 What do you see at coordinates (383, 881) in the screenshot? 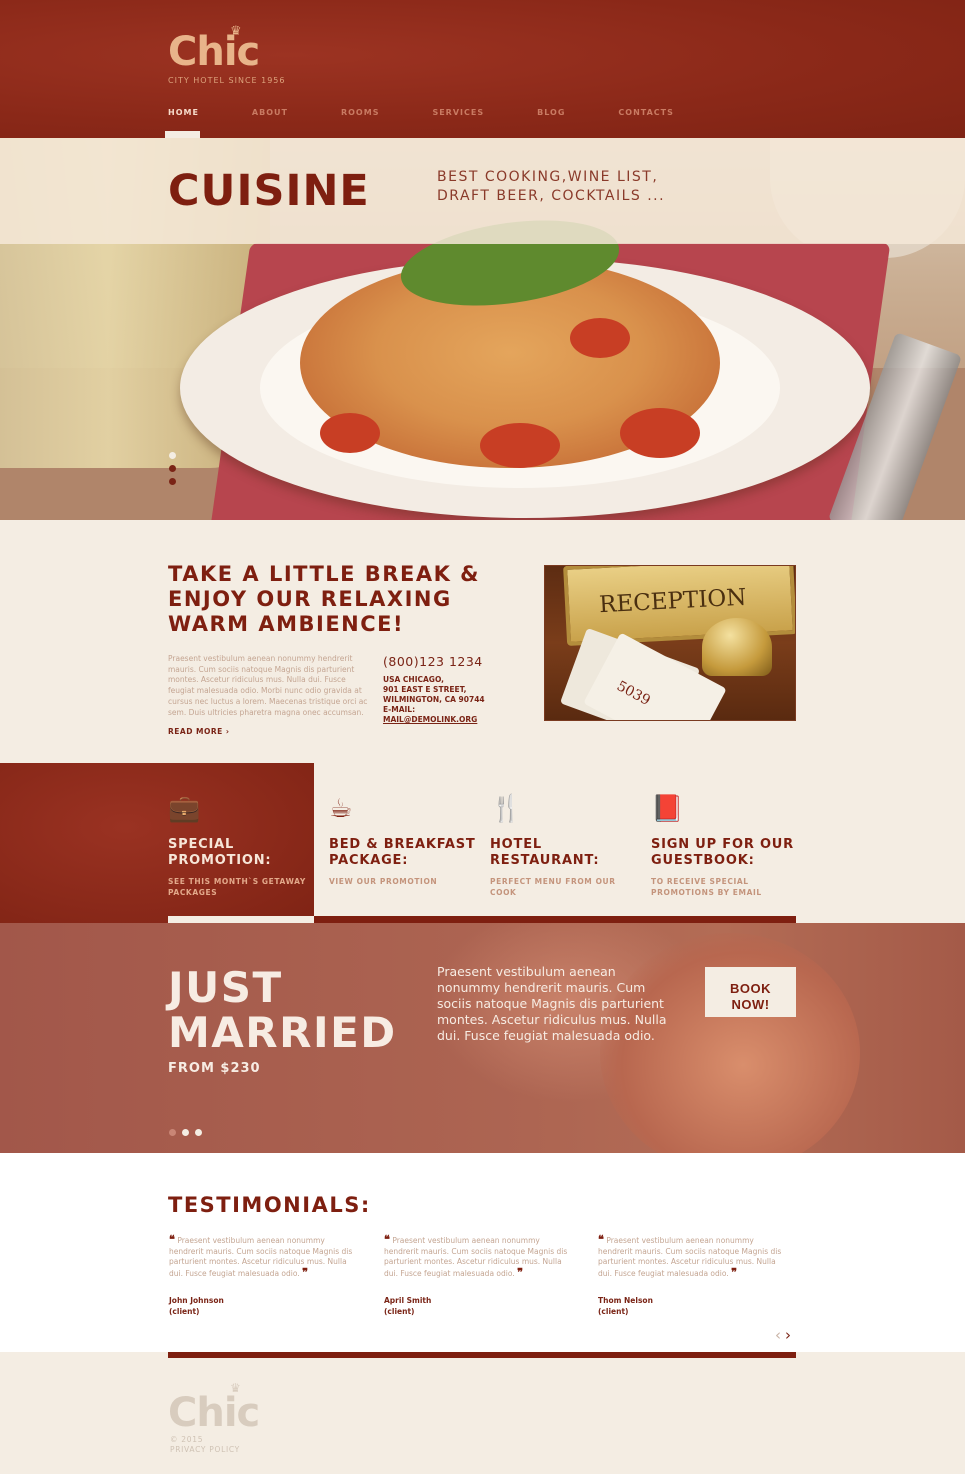
I see `feature-subtitle: VIEW OUR PROMOTION` at bounding box center [383, 881].